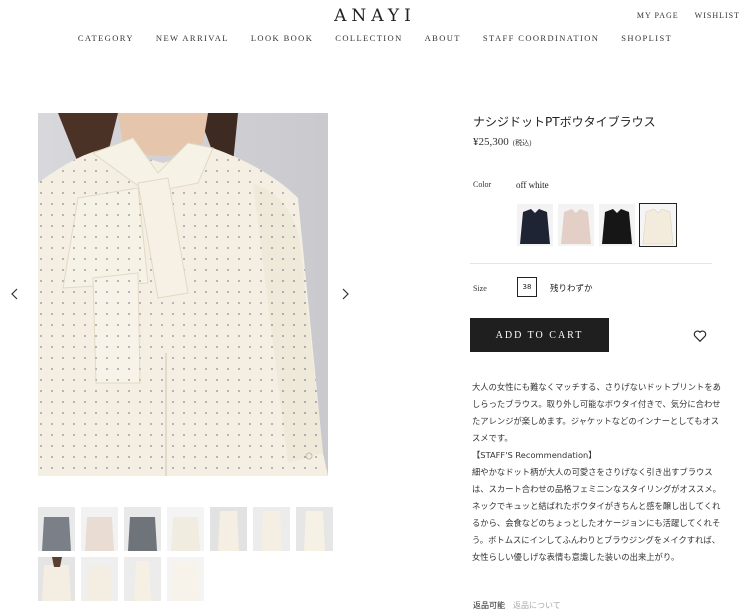  I want to click on description-line: ネックでキュッと結ばれたボウタイがきちんと感を醸し出してくれ, so click(596, 506).